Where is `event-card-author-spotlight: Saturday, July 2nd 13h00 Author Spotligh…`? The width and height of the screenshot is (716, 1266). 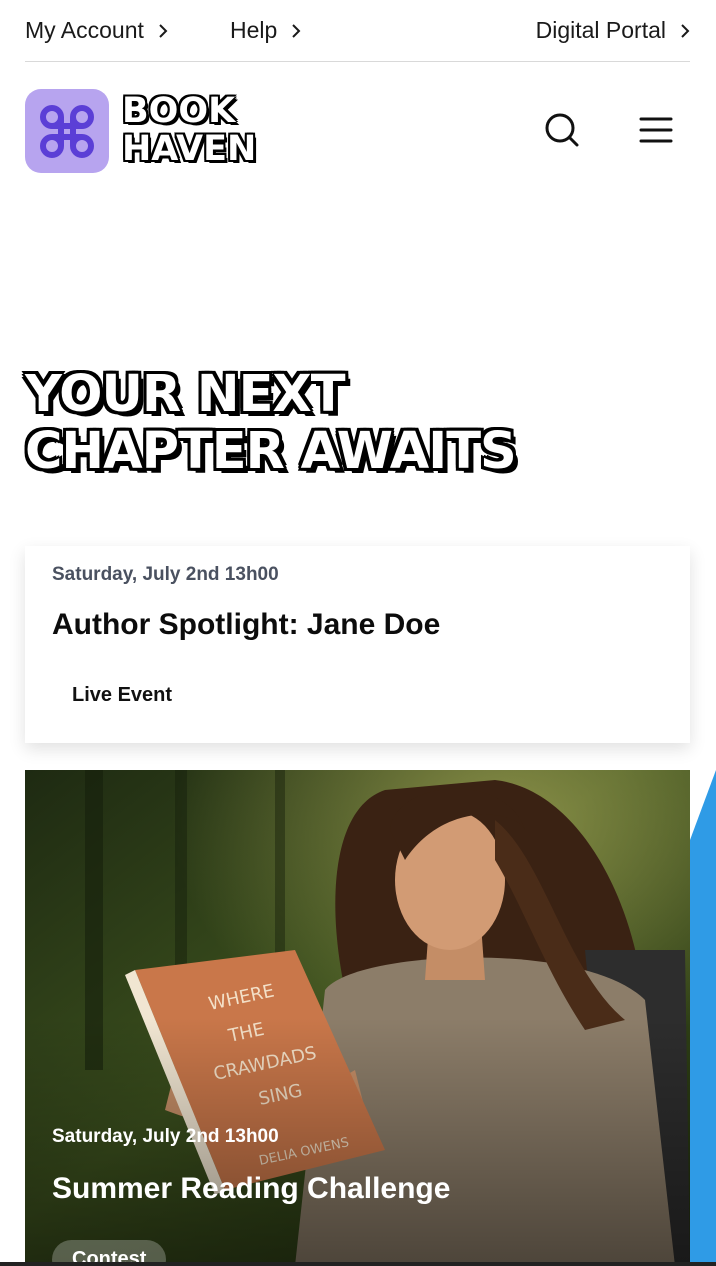 event-card-author-spotlight: Saturday, July 2nd 13h00 Author Spotligh… is located at coordinates (357, 644).